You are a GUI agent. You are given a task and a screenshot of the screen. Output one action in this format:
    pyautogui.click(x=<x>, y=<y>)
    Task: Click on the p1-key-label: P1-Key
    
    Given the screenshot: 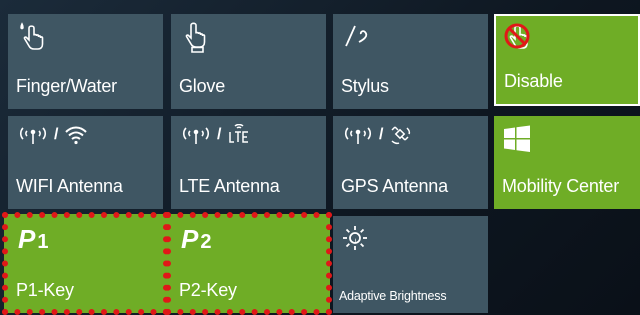 What is the action you would take?
    pyautogui.click(x=45, y=290)
    